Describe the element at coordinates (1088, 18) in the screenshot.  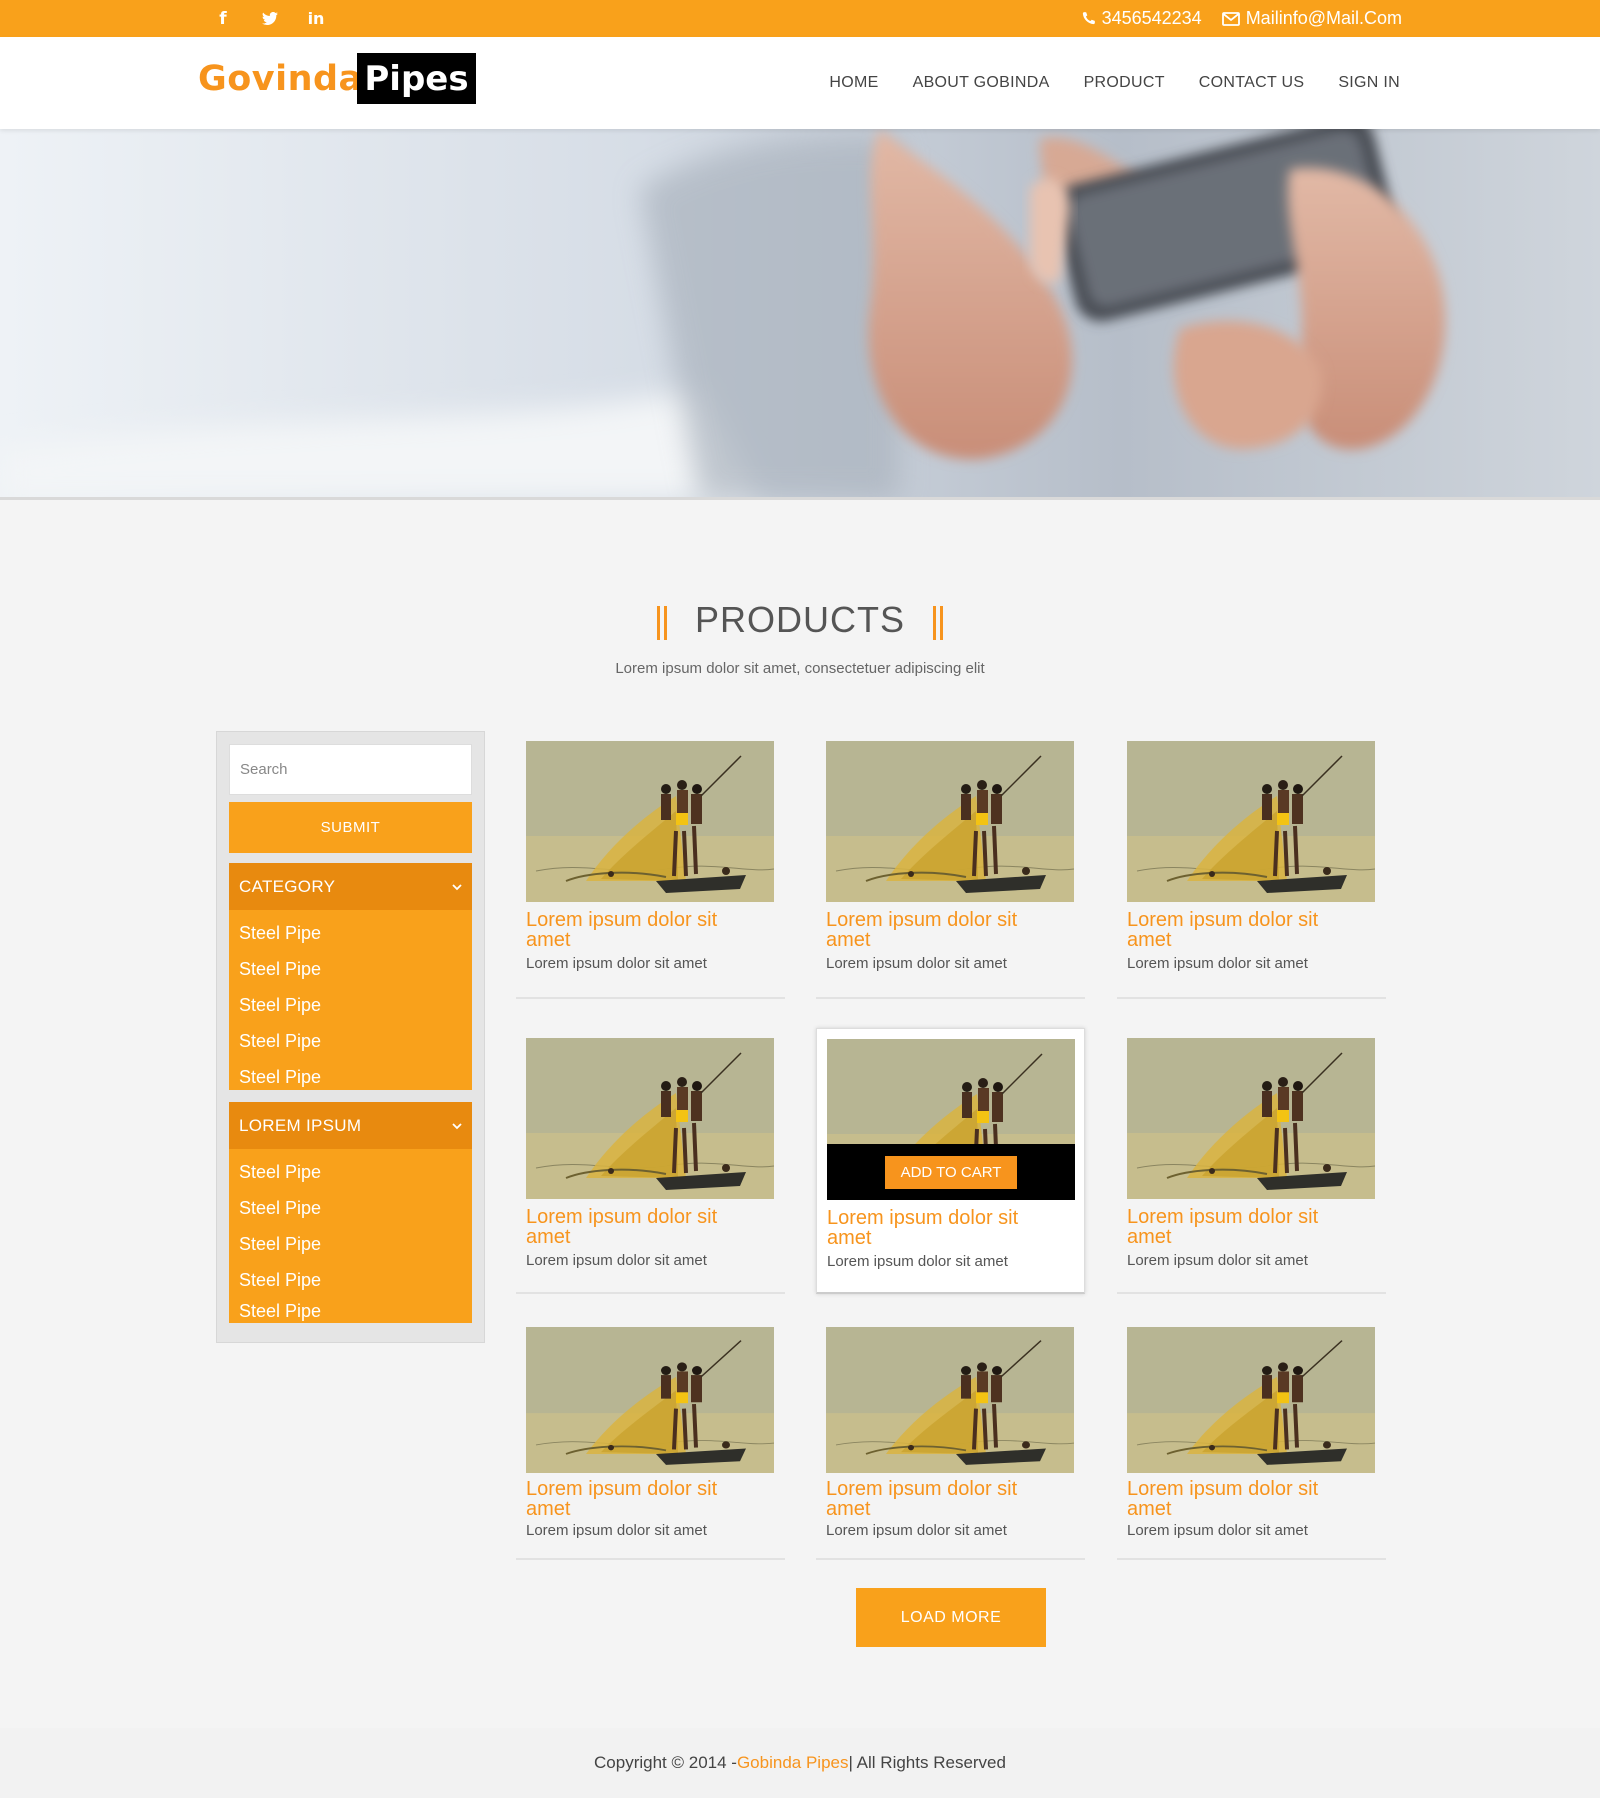
I see `phone-icon` at that location.